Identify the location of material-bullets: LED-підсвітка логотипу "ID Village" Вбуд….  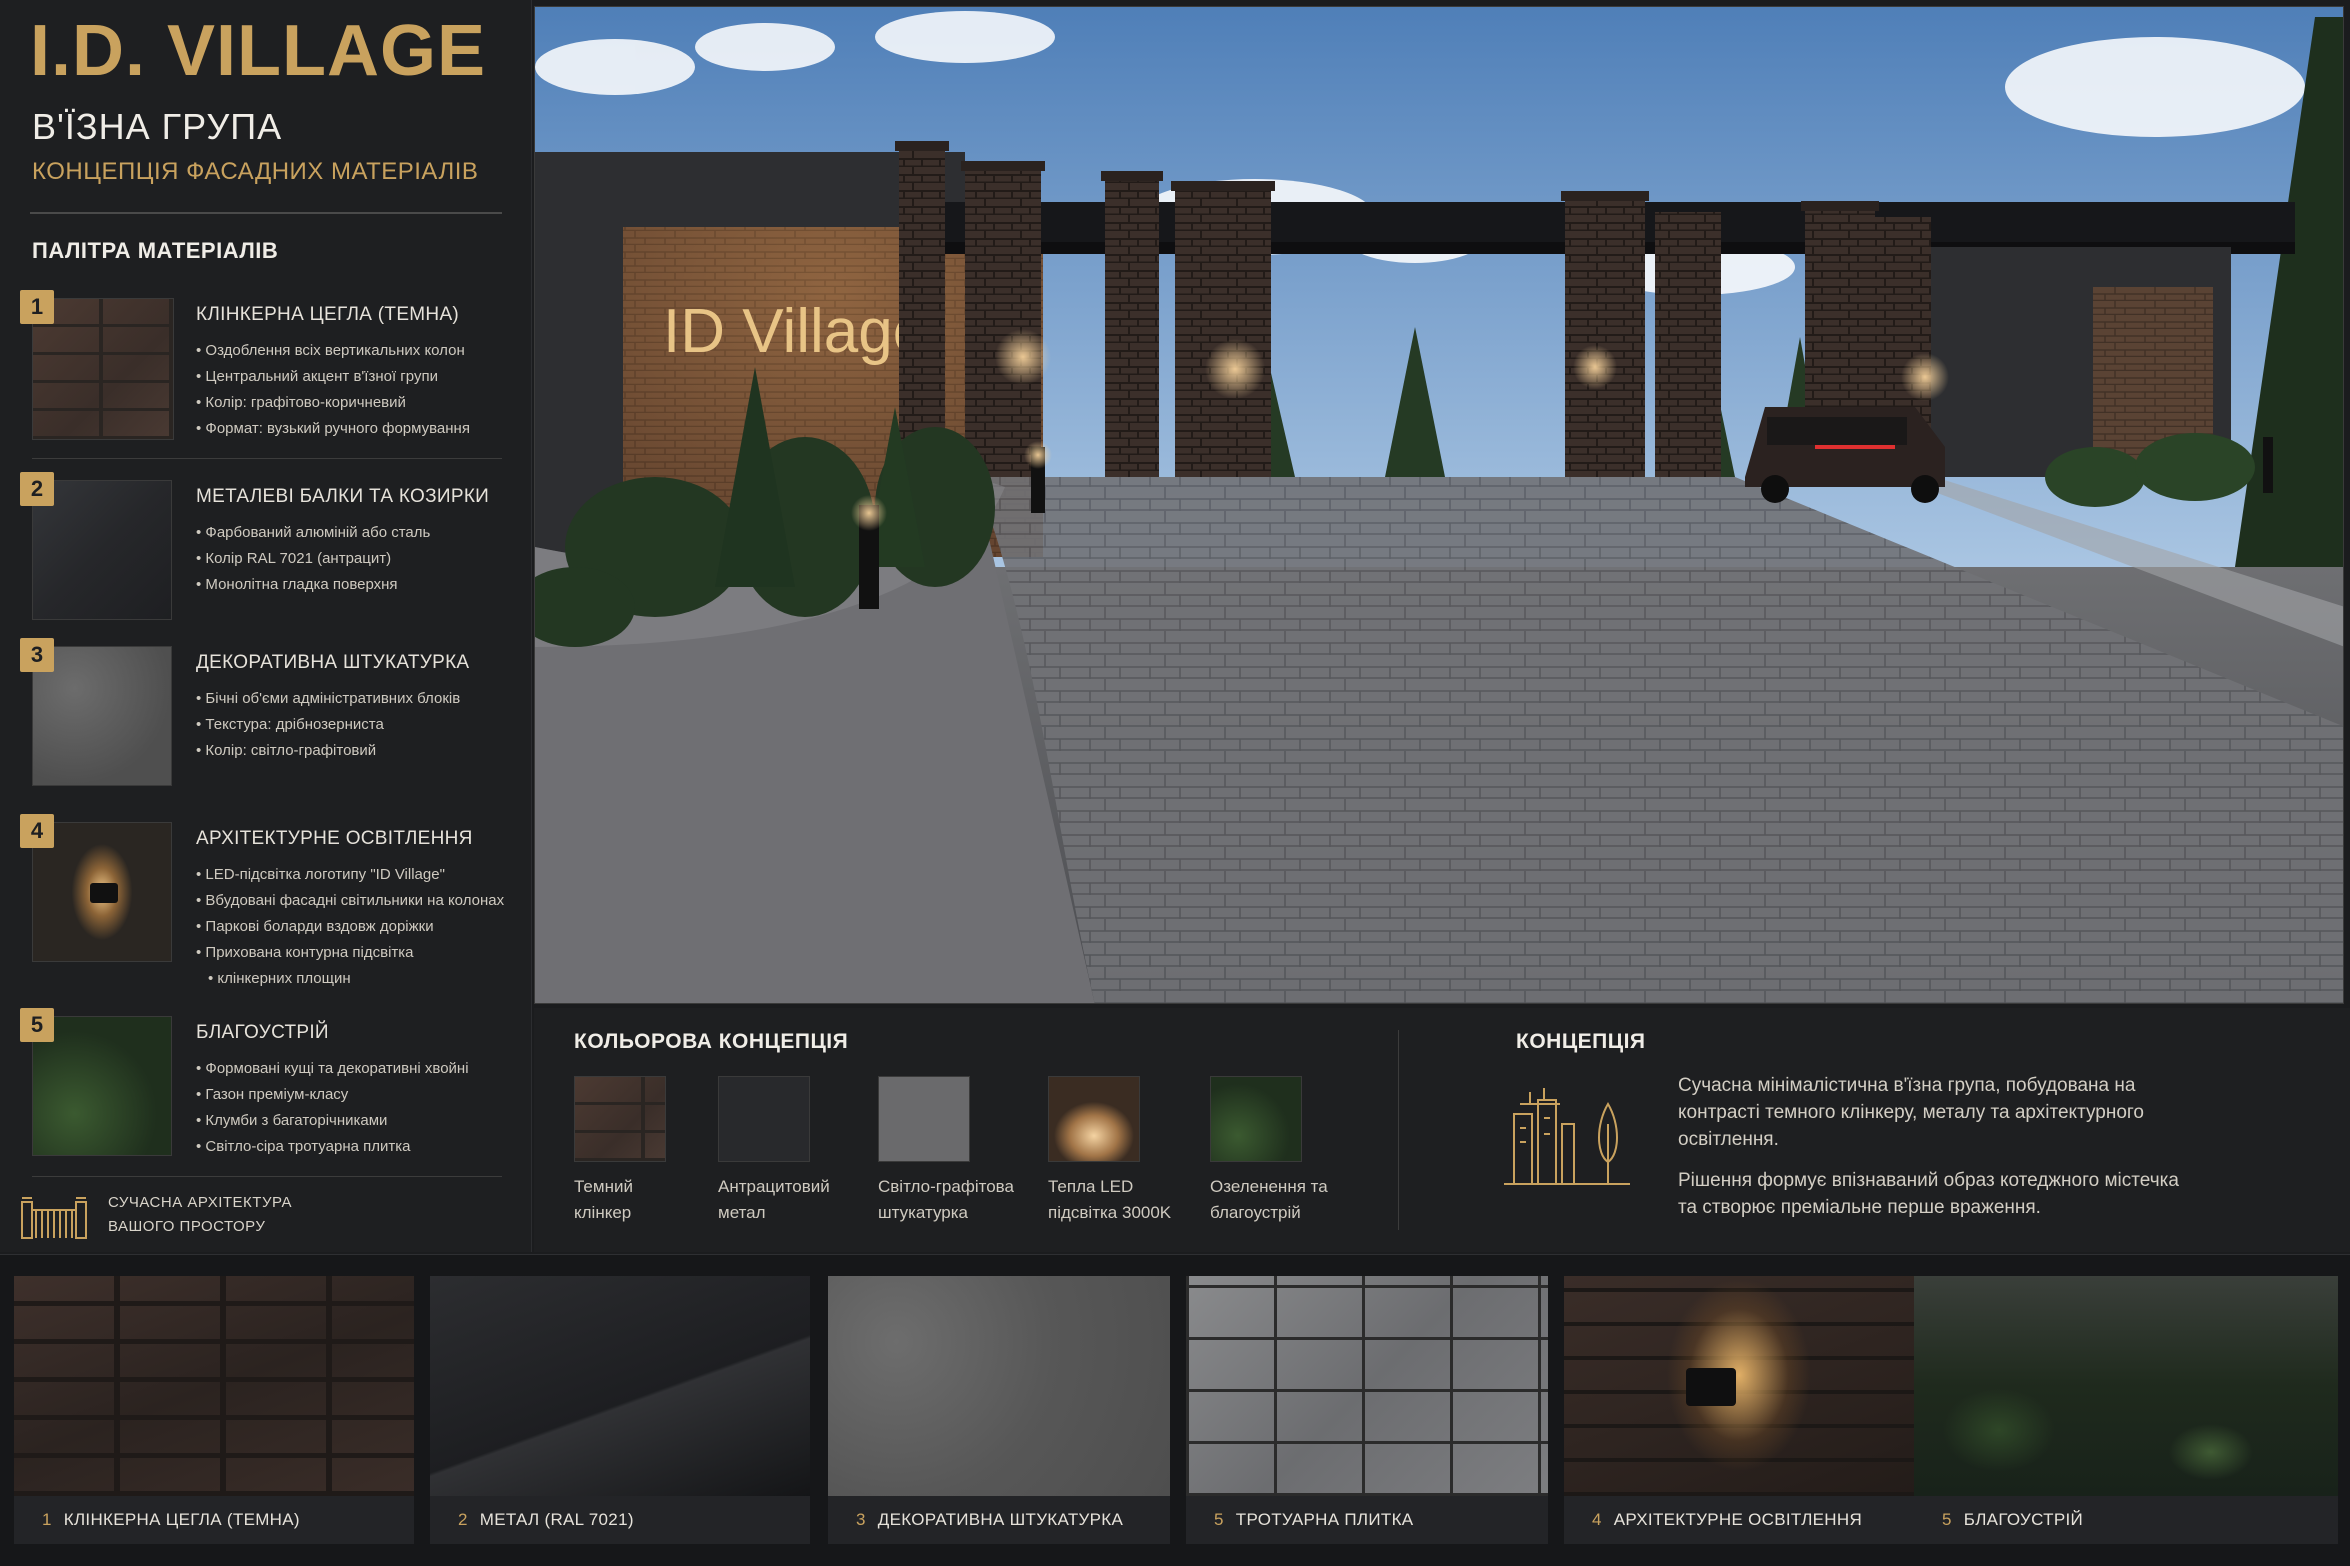
(350, 927).